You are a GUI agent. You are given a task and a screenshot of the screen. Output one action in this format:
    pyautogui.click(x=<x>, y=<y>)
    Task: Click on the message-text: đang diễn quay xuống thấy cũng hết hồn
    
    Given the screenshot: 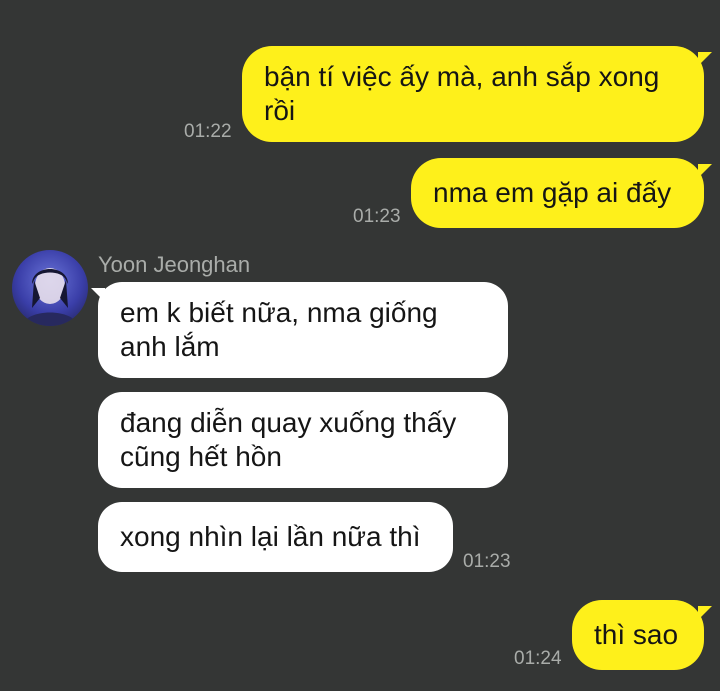 What is the action you would take?
    pyautogui.click(x=288, y=439)
    